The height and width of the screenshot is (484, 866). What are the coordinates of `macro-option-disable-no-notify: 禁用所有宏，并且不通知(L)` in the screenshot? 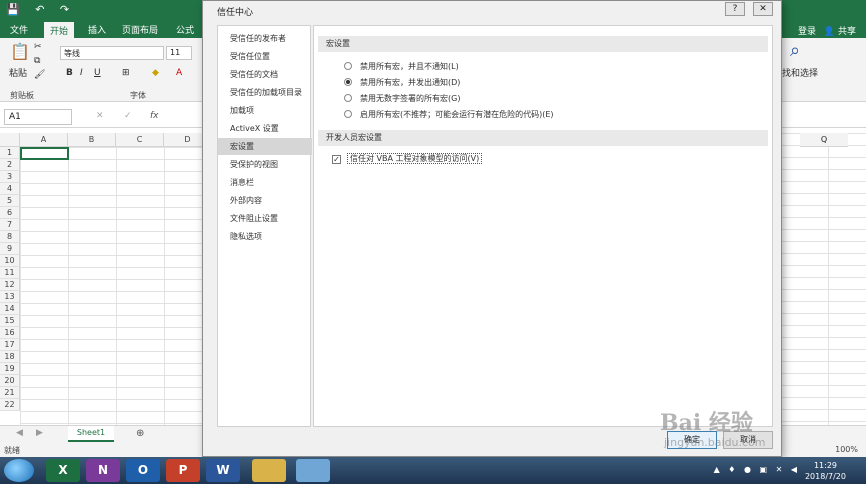 It's located at (401, 67).